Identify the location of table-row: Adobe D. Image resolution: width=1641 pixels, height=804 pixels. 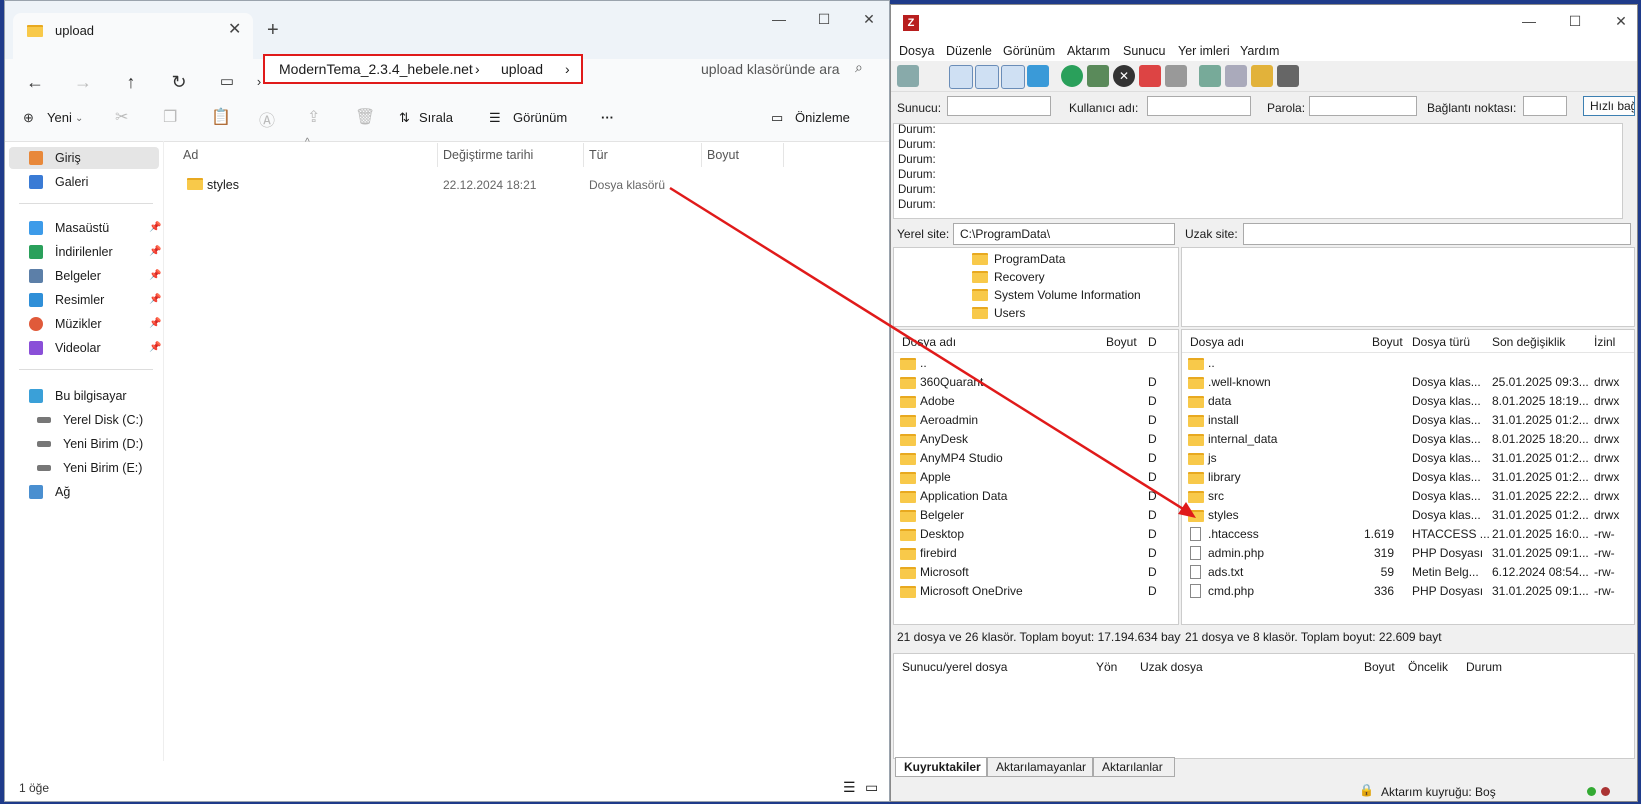
(1036, 401).